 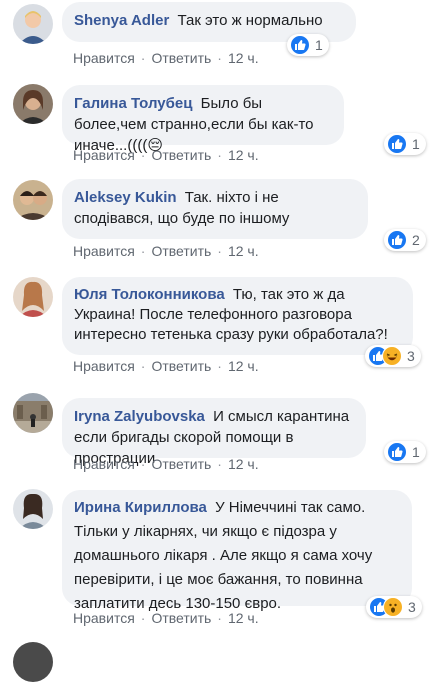 I want to click on reaction-count: 2, so click(x=416, y=240).